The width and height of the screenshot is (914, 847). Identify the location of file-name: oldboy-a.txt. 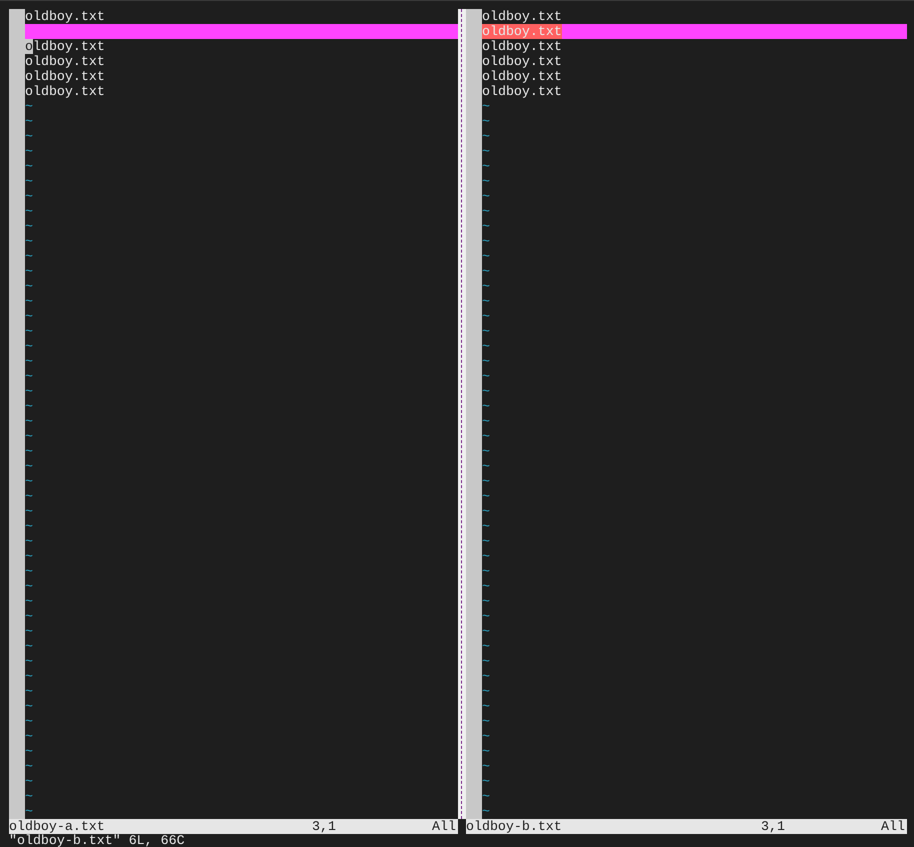
(57, 826).